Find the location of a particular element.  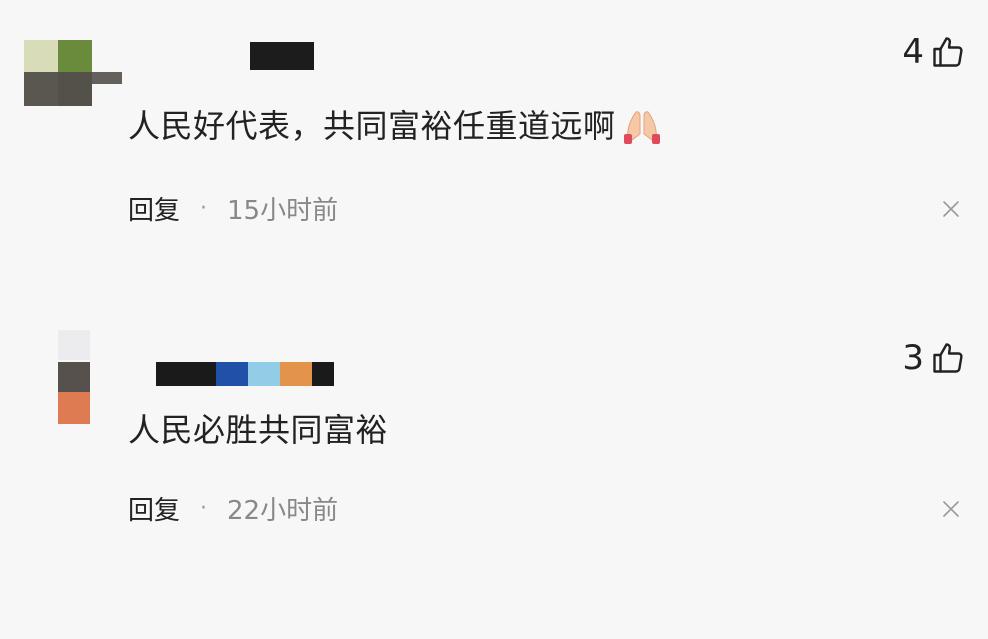

comment-text: 人民必胜共同富裕 is located at coordinates (258, 430).